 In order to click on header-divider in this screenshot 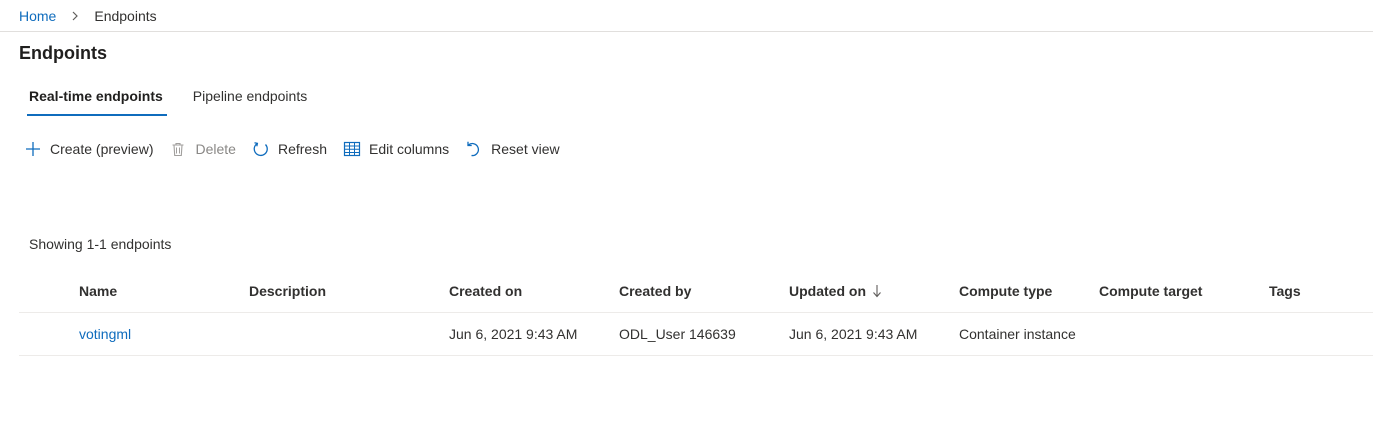, I will do `click(686, 31)`.